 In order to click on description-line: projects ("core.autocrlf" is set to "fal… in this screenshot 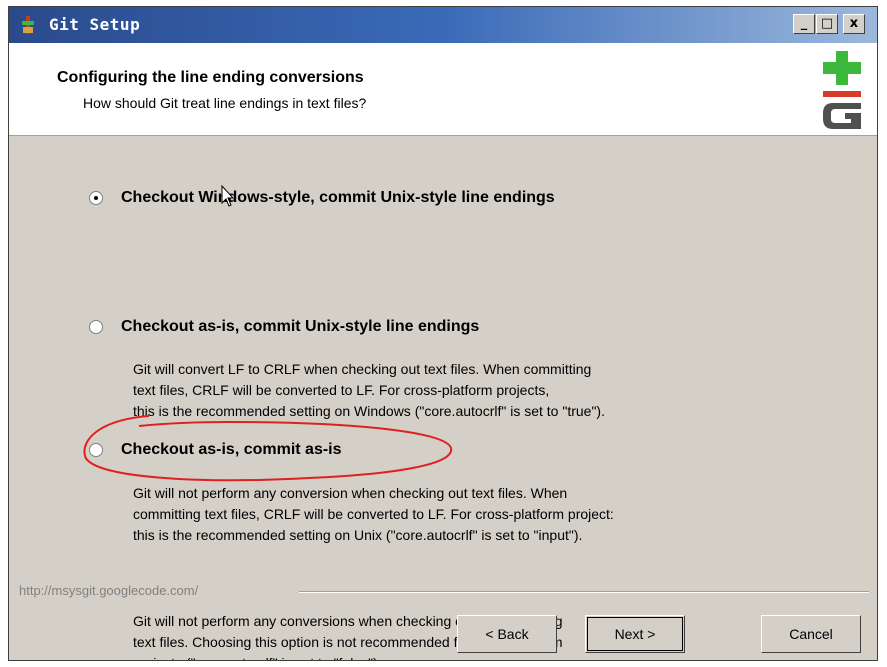, I will do `click(348, 656)`.